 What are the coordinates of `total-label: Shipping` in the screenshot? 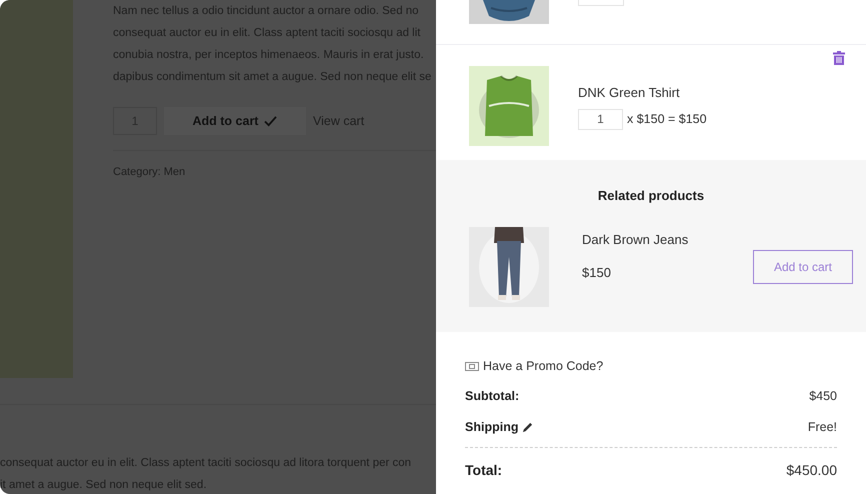 It's located at (491, 427).